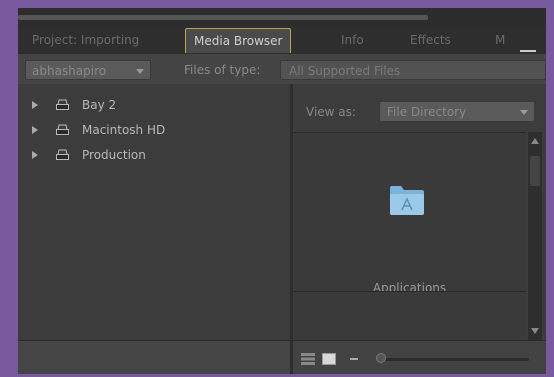  What do you see at coordinates (85, 40) in the screenshot?
I see `tab-project: Project: Importing` at bounding box center [85, 40].